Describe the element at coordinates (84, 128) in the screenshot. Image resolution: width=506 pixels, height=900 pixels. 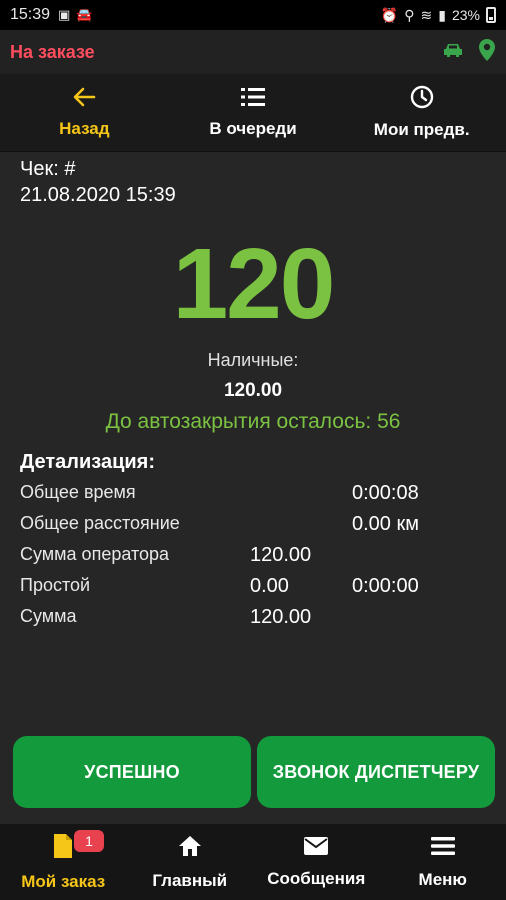
I see `tab-back-label: Назад` at that location.